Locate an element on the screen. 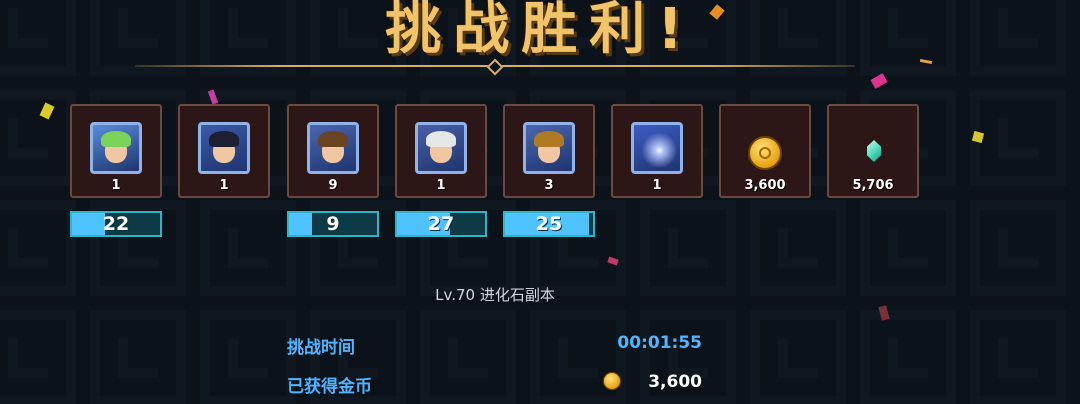 Image resolution: width=1080 pixels, height=404 pixels. reward-slot-hero: 9 is located at coordinates (333, 151).